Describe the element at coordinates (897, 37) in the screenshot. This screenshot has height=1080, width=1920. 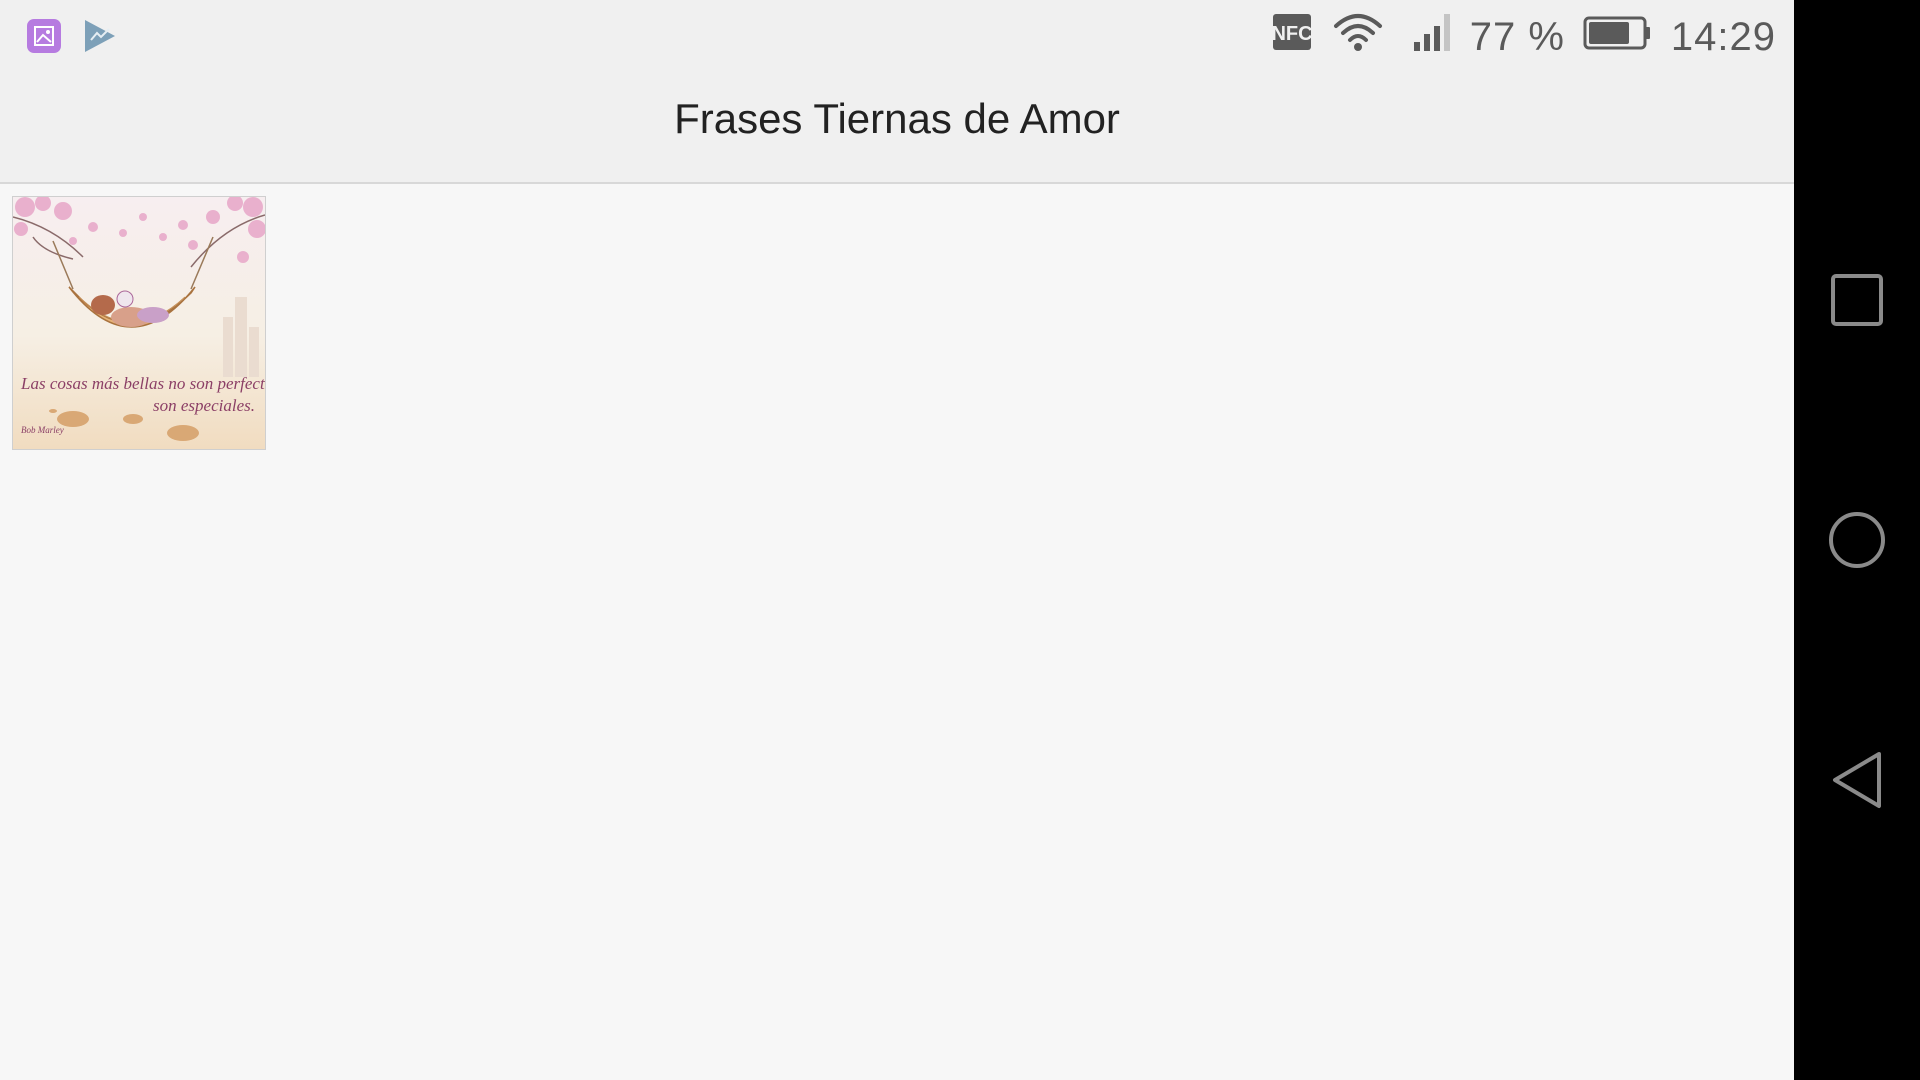
I see `status-bar: NFC 77 % 14:29` at that location.